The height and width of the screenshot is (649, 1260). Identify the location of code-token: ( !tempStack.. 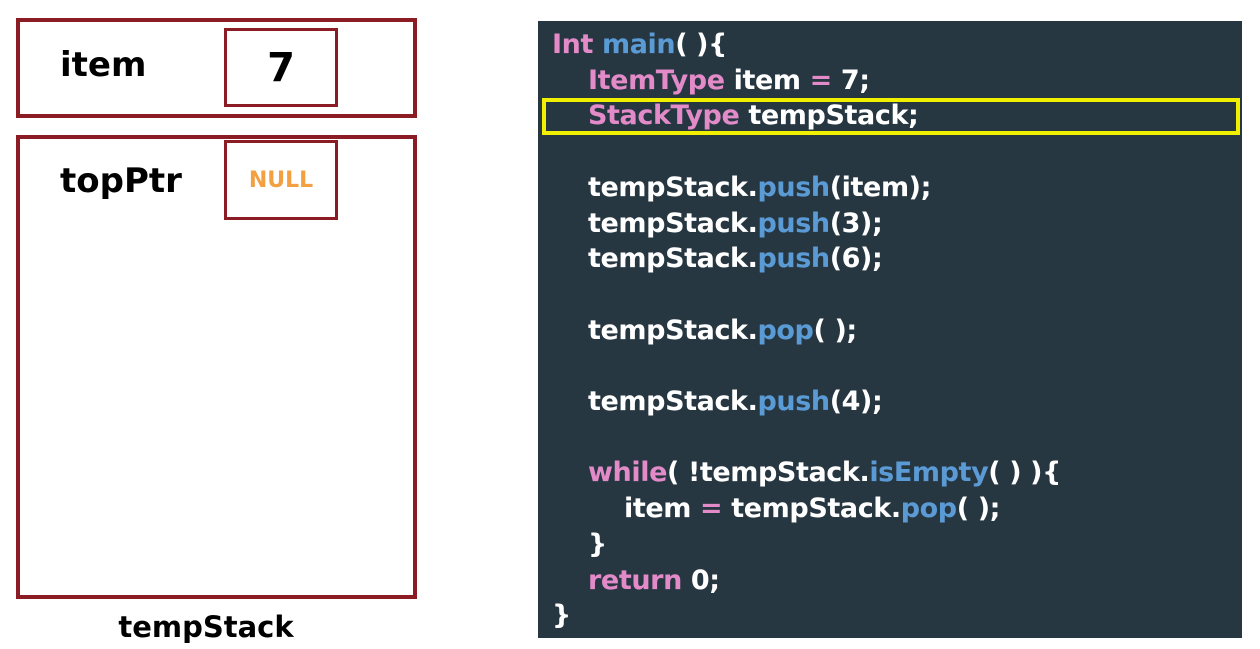
(768, 473).